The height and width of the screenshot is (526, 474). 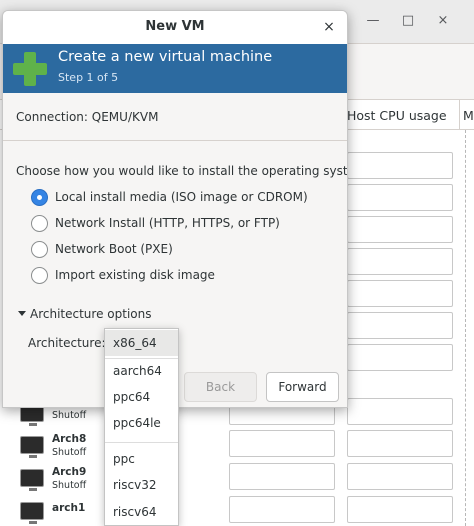 I want to click on maximize-icon: □, so click(x=408, y=21).